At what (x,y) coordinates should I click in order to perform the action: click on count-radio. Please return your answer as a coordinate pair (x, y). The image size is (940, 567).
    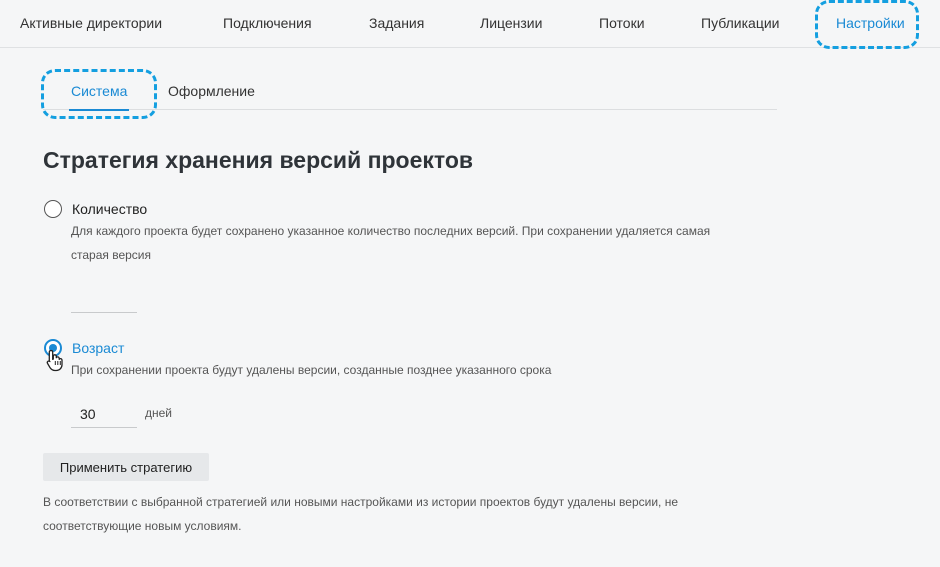
    Looking at the image, I should click on (53, 209).